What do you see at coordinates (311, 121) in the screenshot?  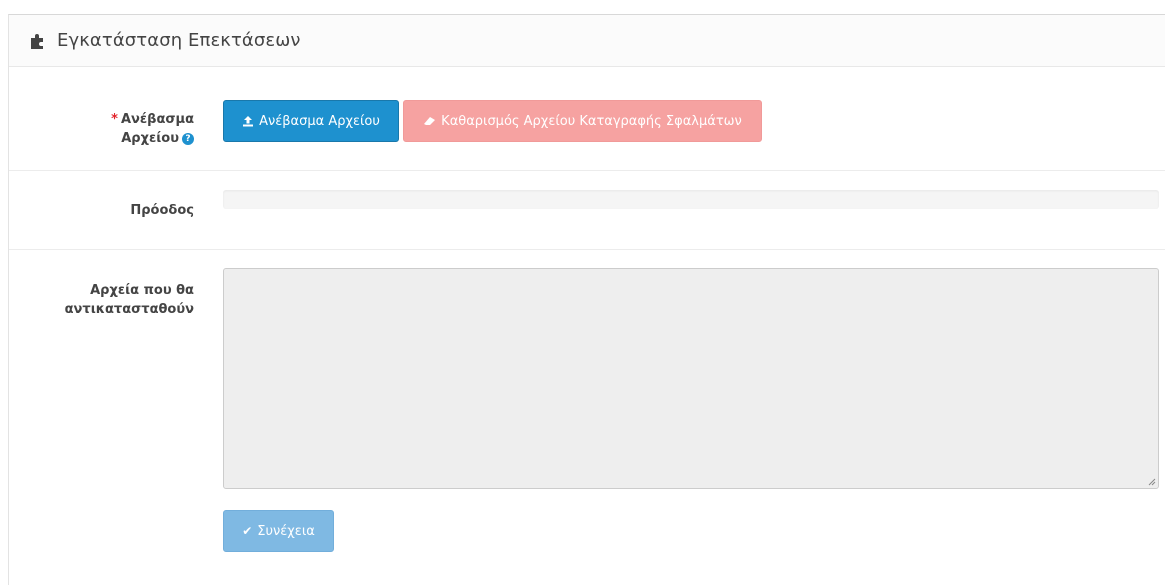 I see `upload-file-button: Ανέβασμα Αρχείου` at bounding box center [311, 121].